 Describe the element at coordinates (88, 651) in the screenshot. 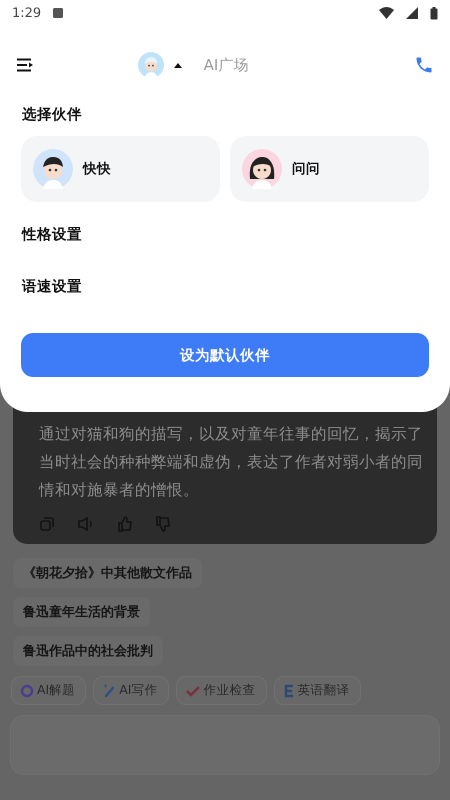

I see `suggestion-chip: 鲁迅作品中的社会批判` at that location.